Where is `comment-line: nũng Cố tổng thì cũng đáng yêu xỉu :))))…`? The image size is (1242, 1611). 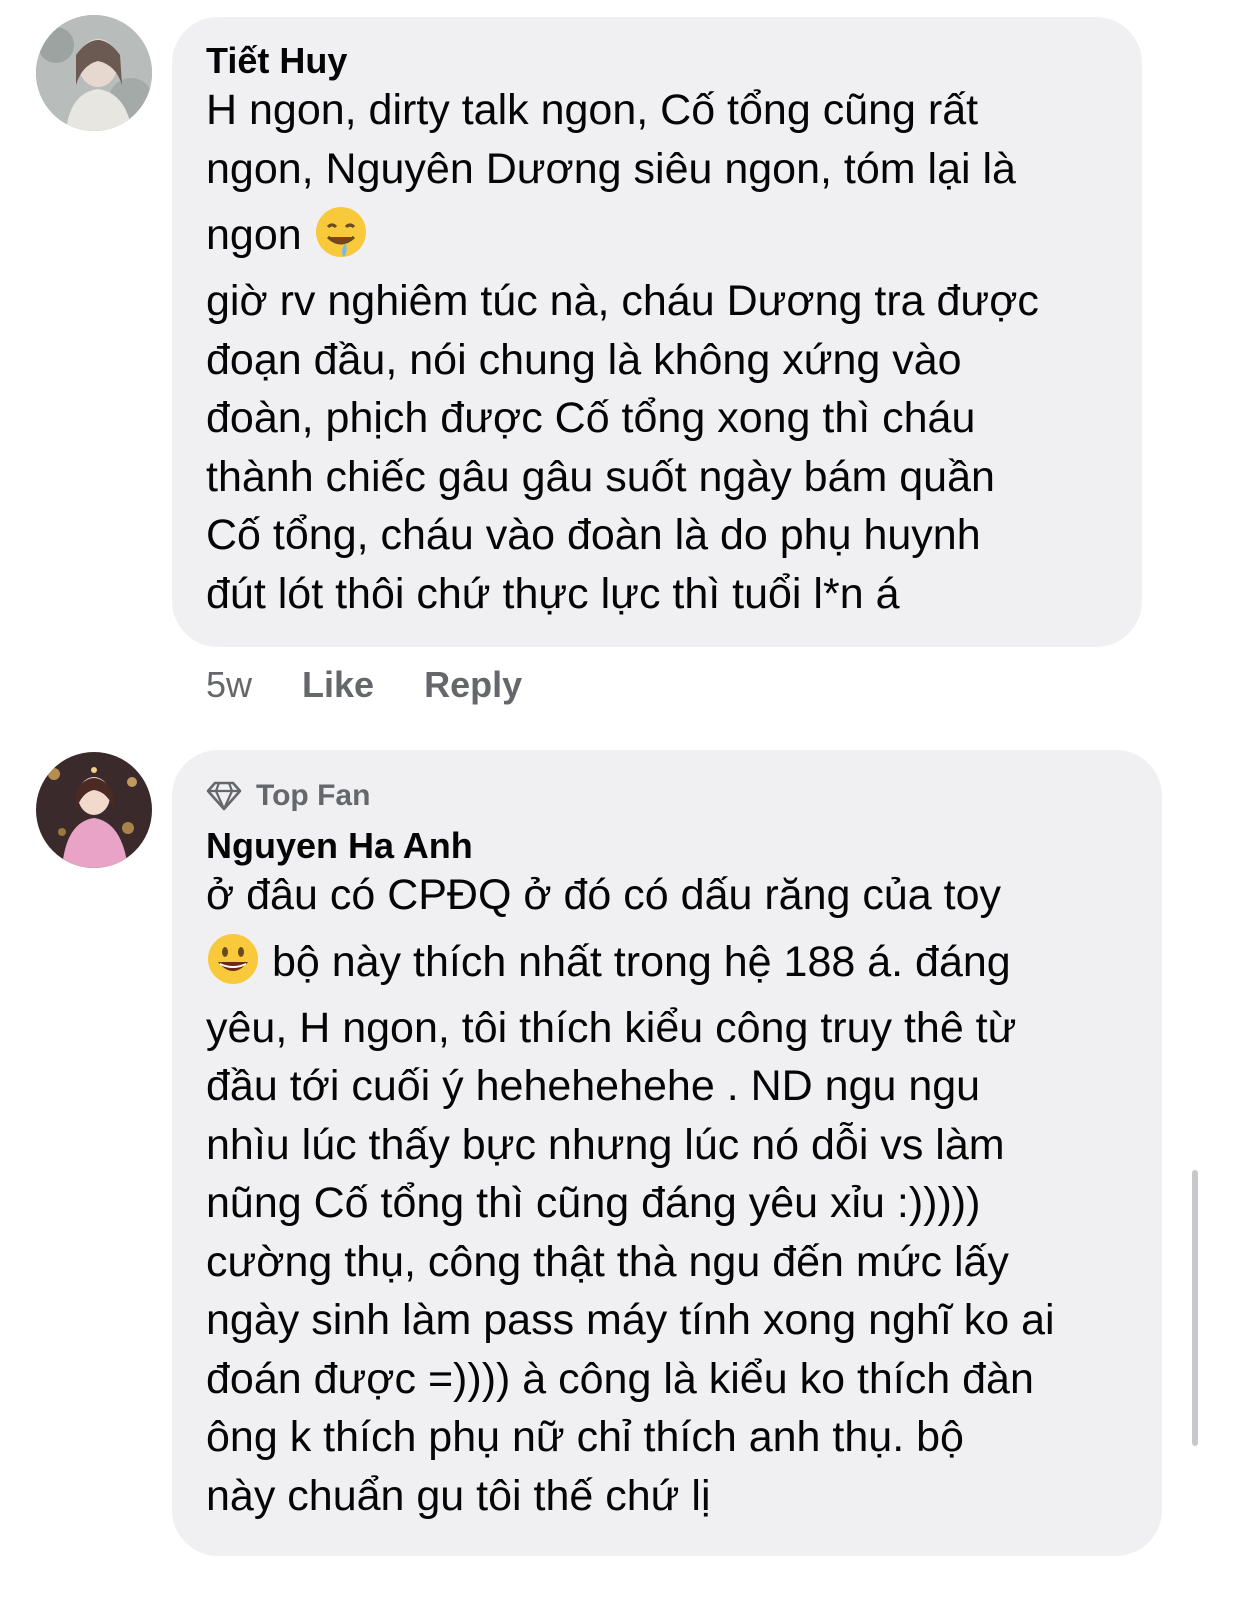
comment-line: nũng Cố tổng thì cũng đáng yêu xỉu :))))… is located at coordinates (593, 1203).